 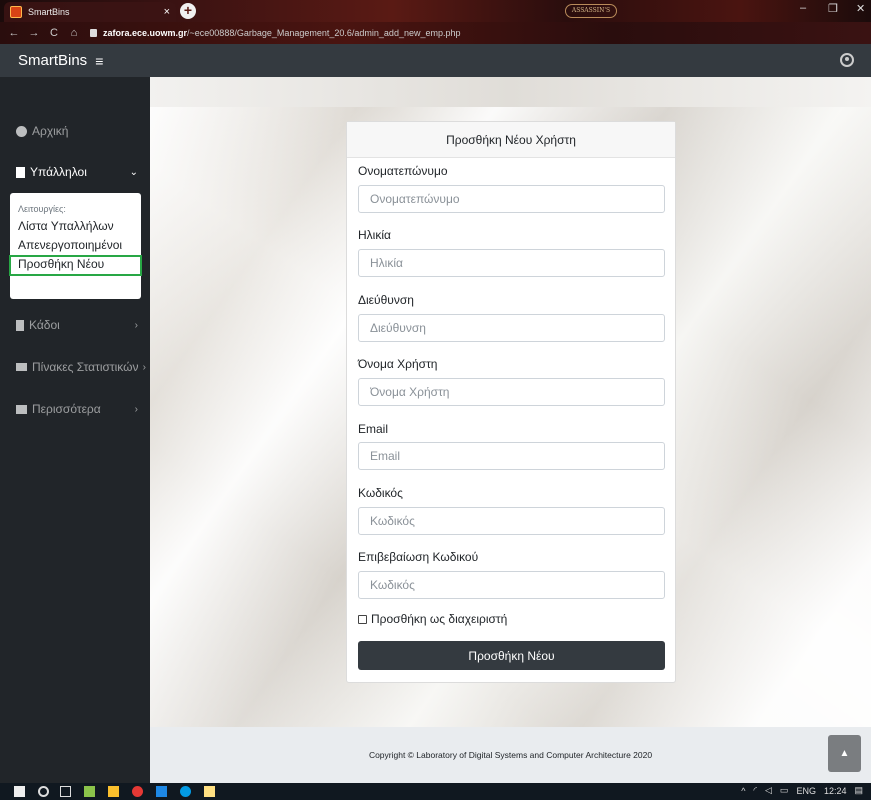 I want to click on url-host: zafora.ece.uowm.gr, so click(x=145, y=33).